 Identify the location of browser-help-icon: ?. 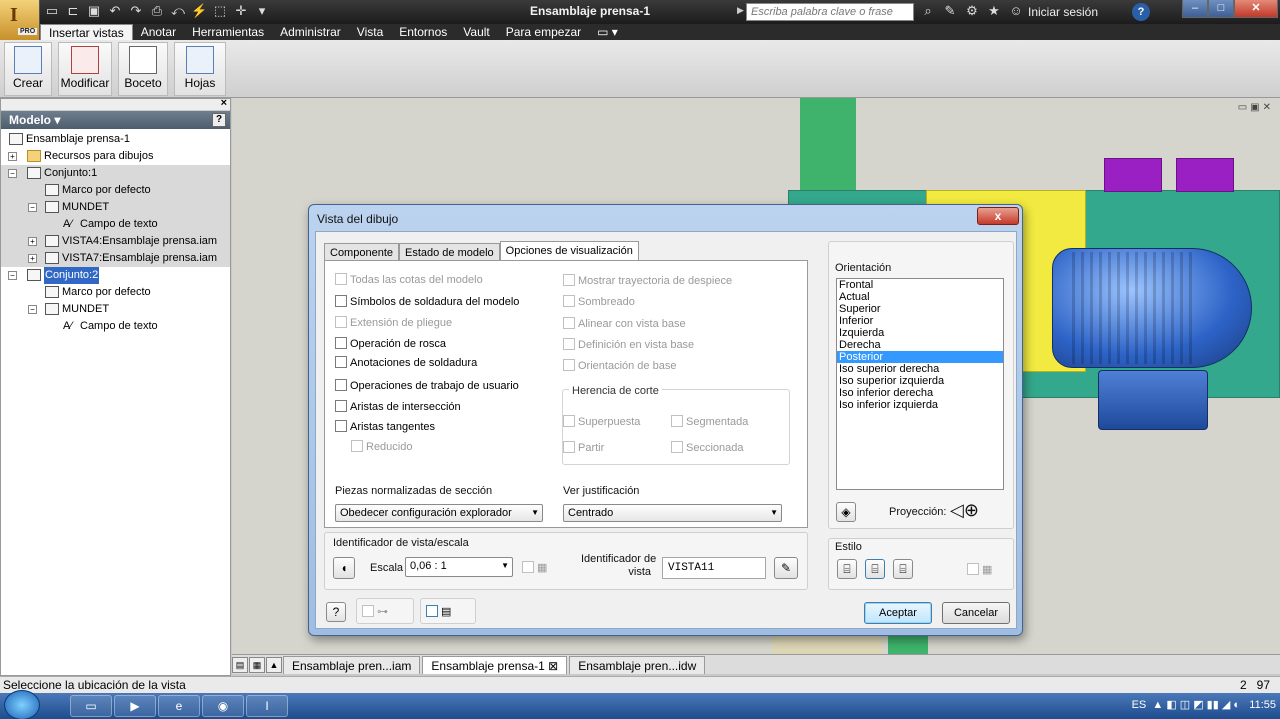
(219, 120).